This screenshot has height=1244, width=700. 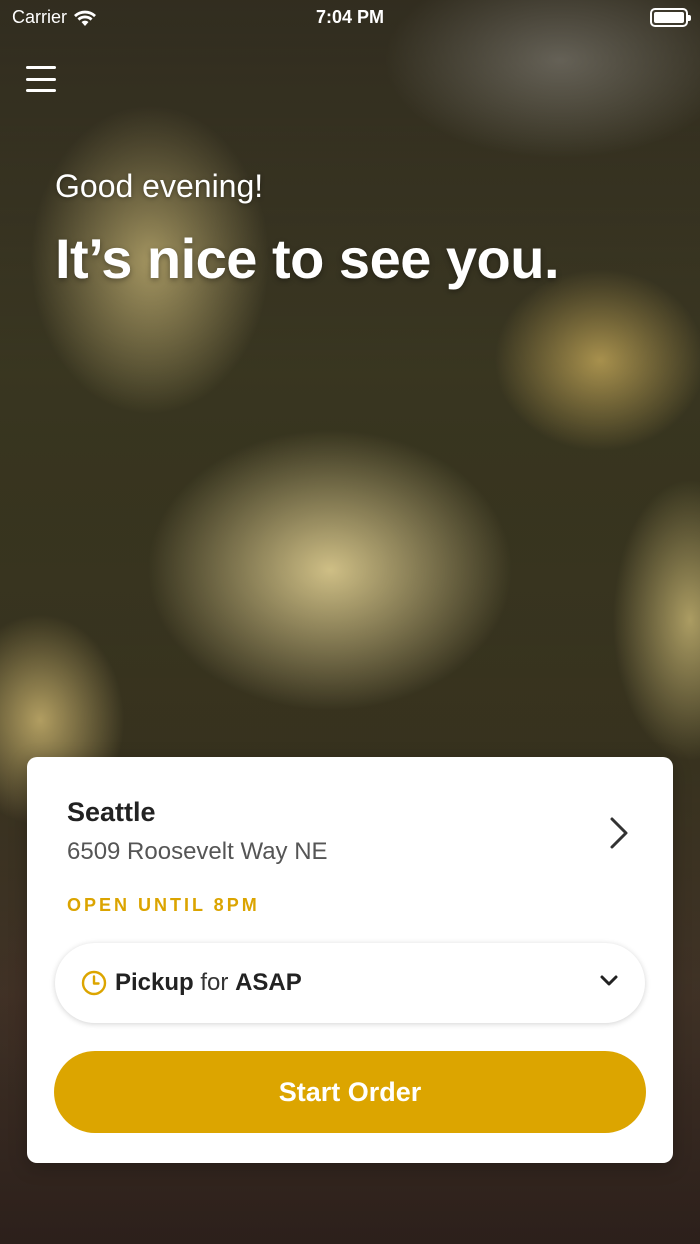 I want to click on status-right, so click(x=670, y=17).